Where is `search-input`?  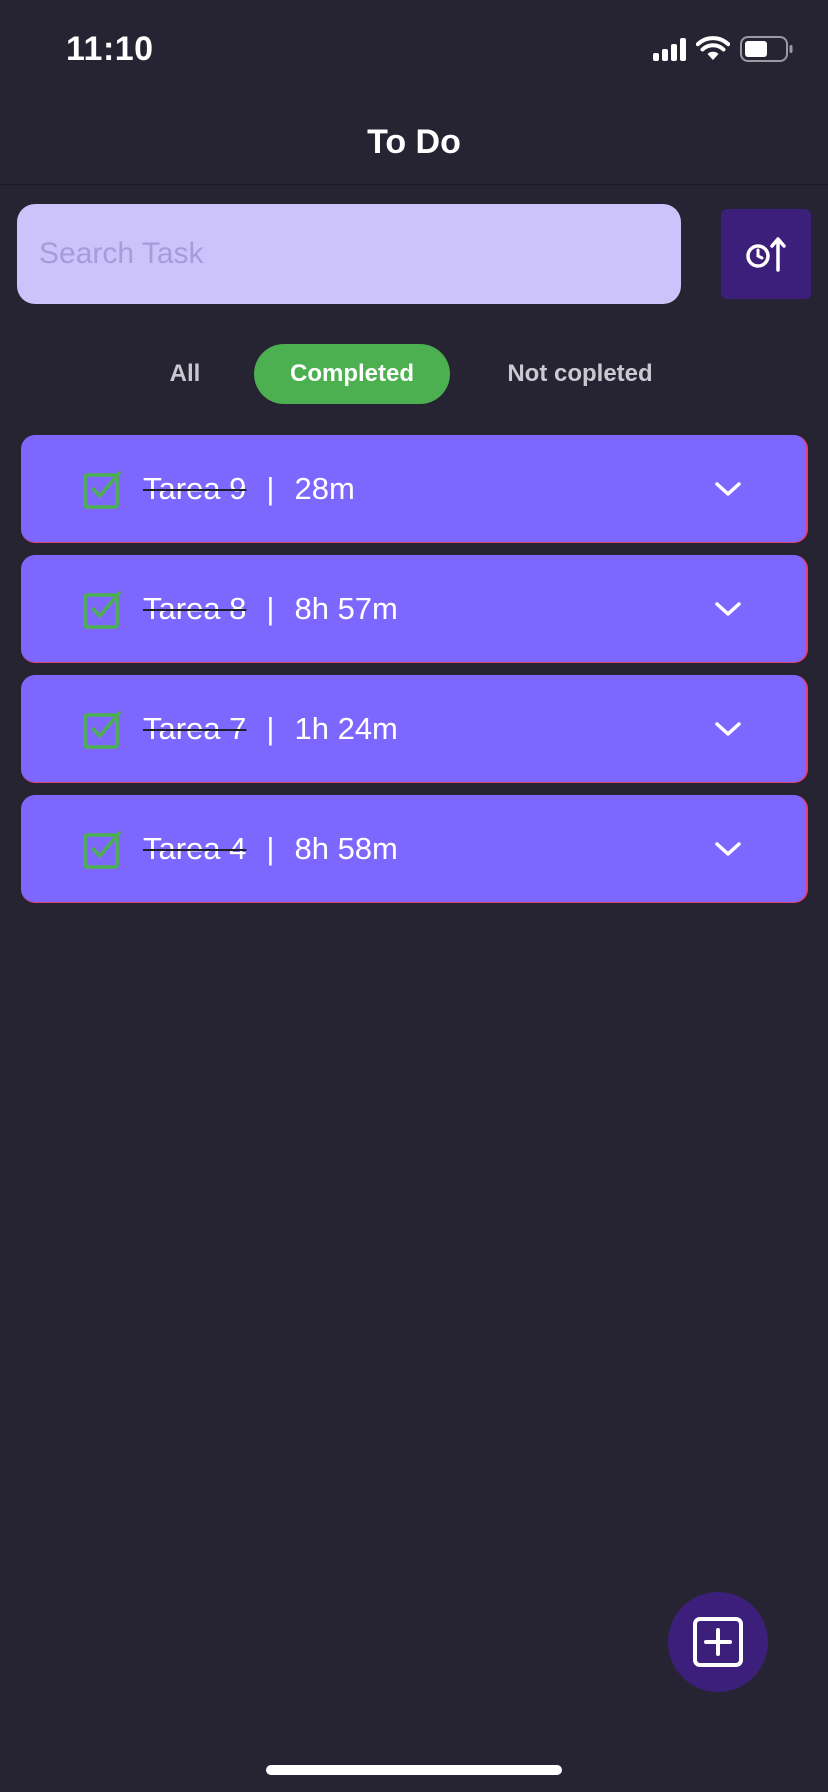 search-input is located at coordinates (349, 254).